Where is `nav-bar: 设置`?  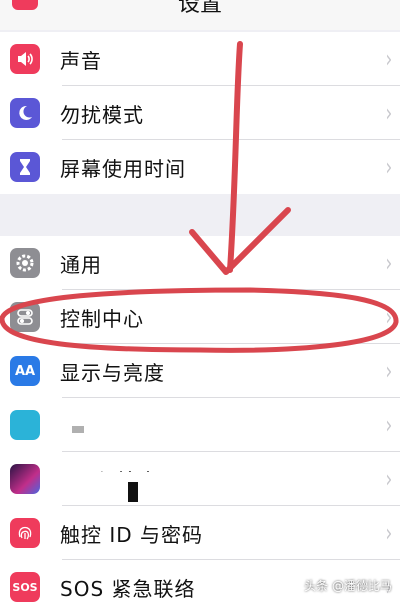 nav-bar: 设置 is located at coordinates (200, 15).